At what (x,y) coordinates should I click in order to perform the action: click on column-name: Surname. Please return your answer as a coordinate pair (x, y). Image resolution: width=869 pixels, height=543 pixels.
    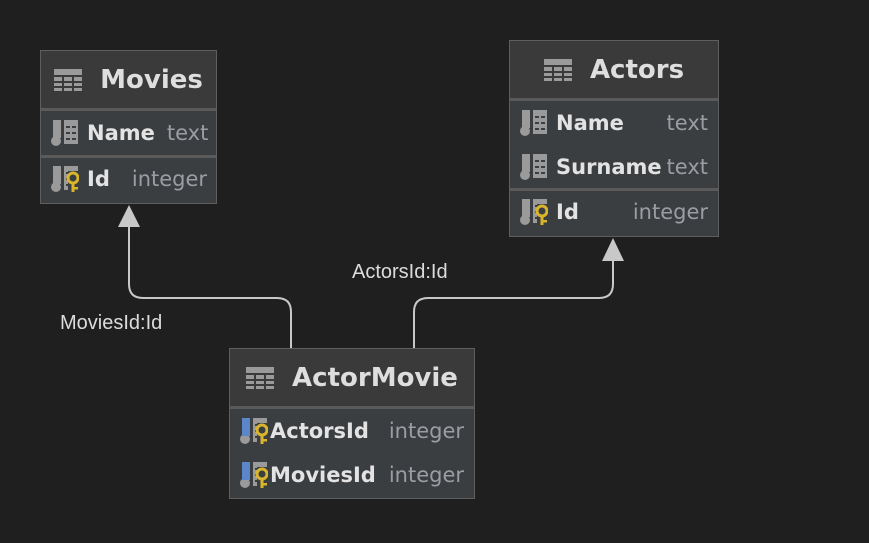
    Looking at the image, I should click on (609, 166).